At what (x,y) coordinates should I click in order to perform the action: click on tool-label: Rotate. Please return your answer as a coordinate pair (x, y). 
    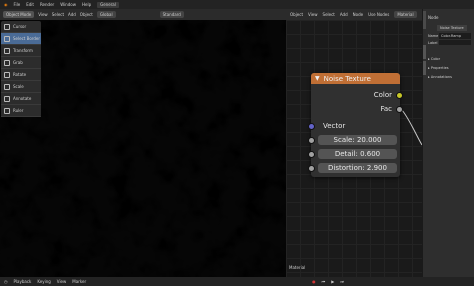
    Looking at the image, I should click on (20, 74).